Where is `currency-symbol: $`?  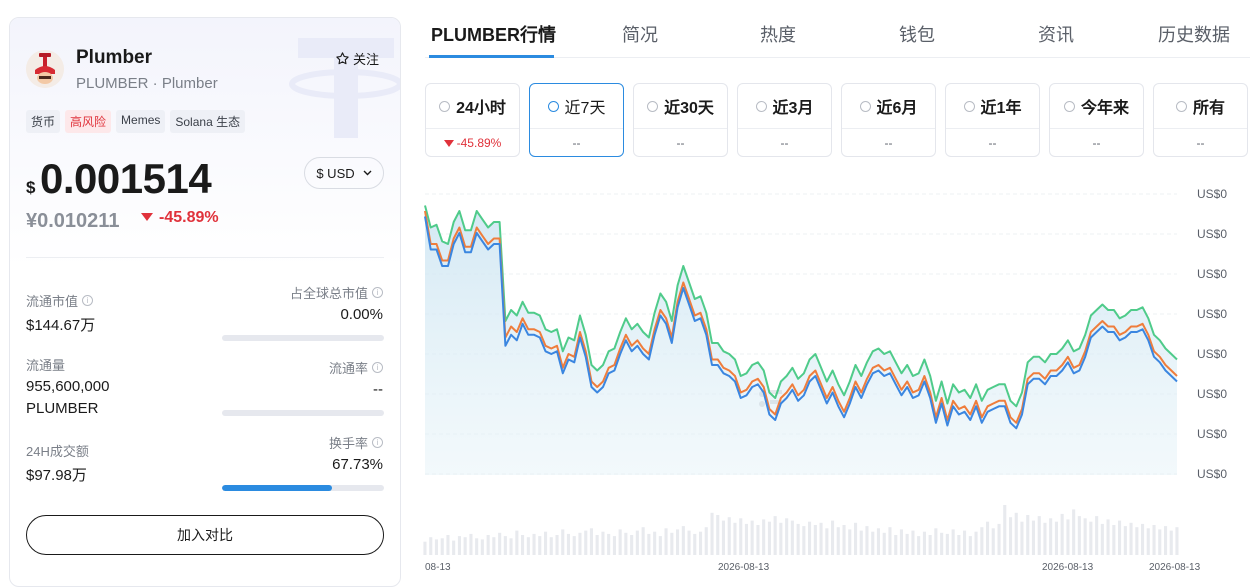 currency-symbol: $ is located at coordinates (31, 187).